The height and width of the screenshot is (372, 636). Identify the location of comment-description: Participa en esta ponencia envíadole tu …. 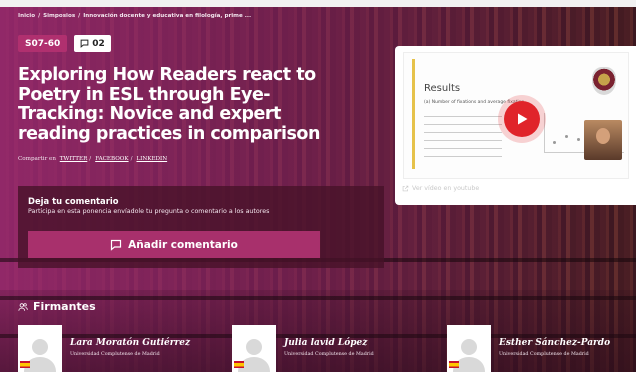
(149, 211).